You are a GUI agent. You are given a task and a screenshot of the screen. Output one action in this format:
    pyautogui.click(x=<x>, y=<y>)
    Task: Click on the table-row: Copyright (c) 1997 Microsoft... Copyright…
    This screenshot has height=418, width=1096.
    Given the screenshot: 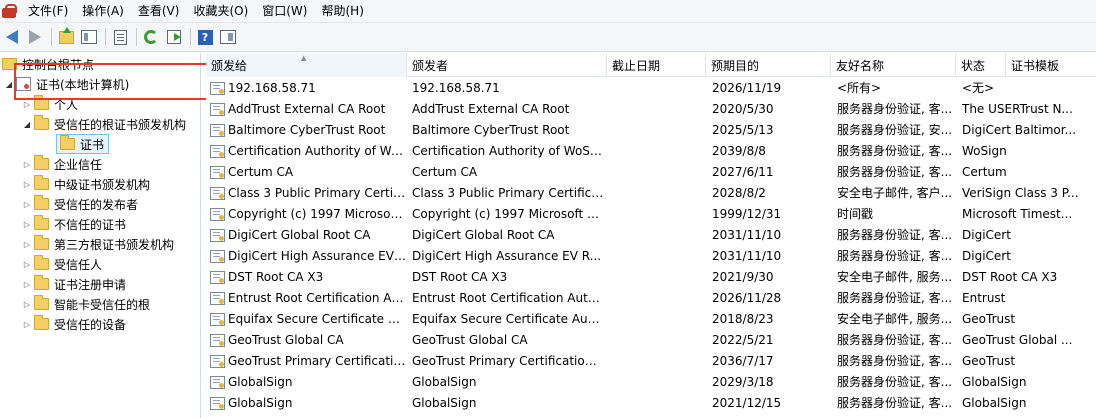 What is the action you would take?
    pyautogui.click(x=651, y=214)
    